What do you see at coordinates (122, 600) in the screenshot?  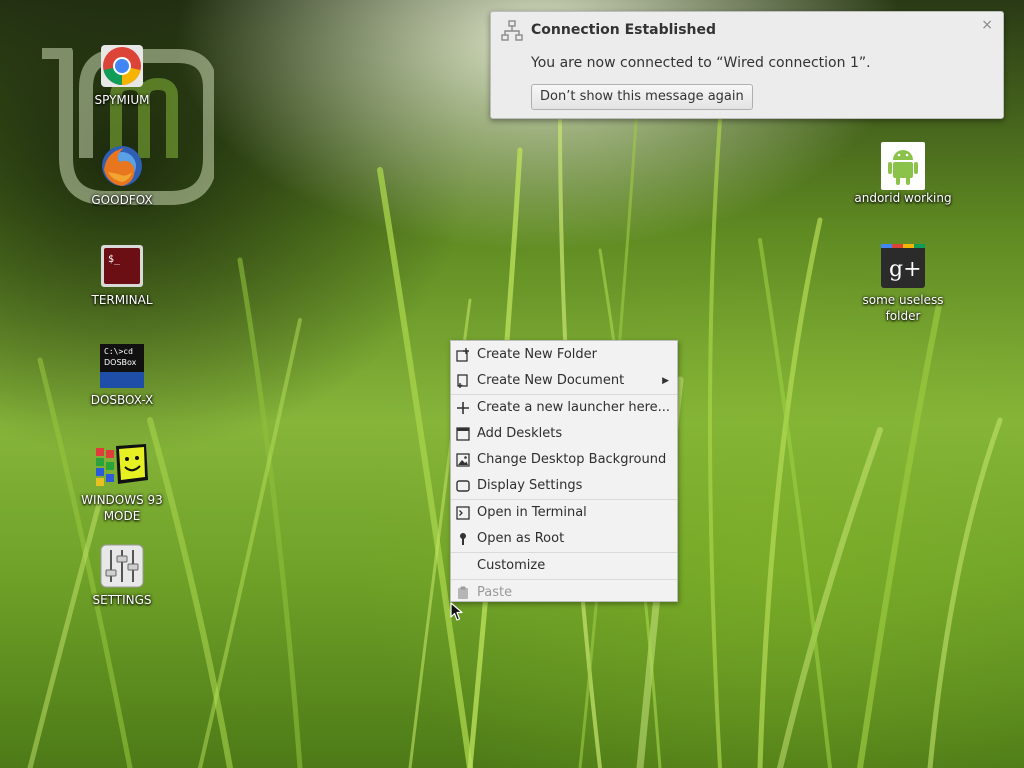 I see `desktop-icon-label: SETTINGS` at bounding box center [122, 600].